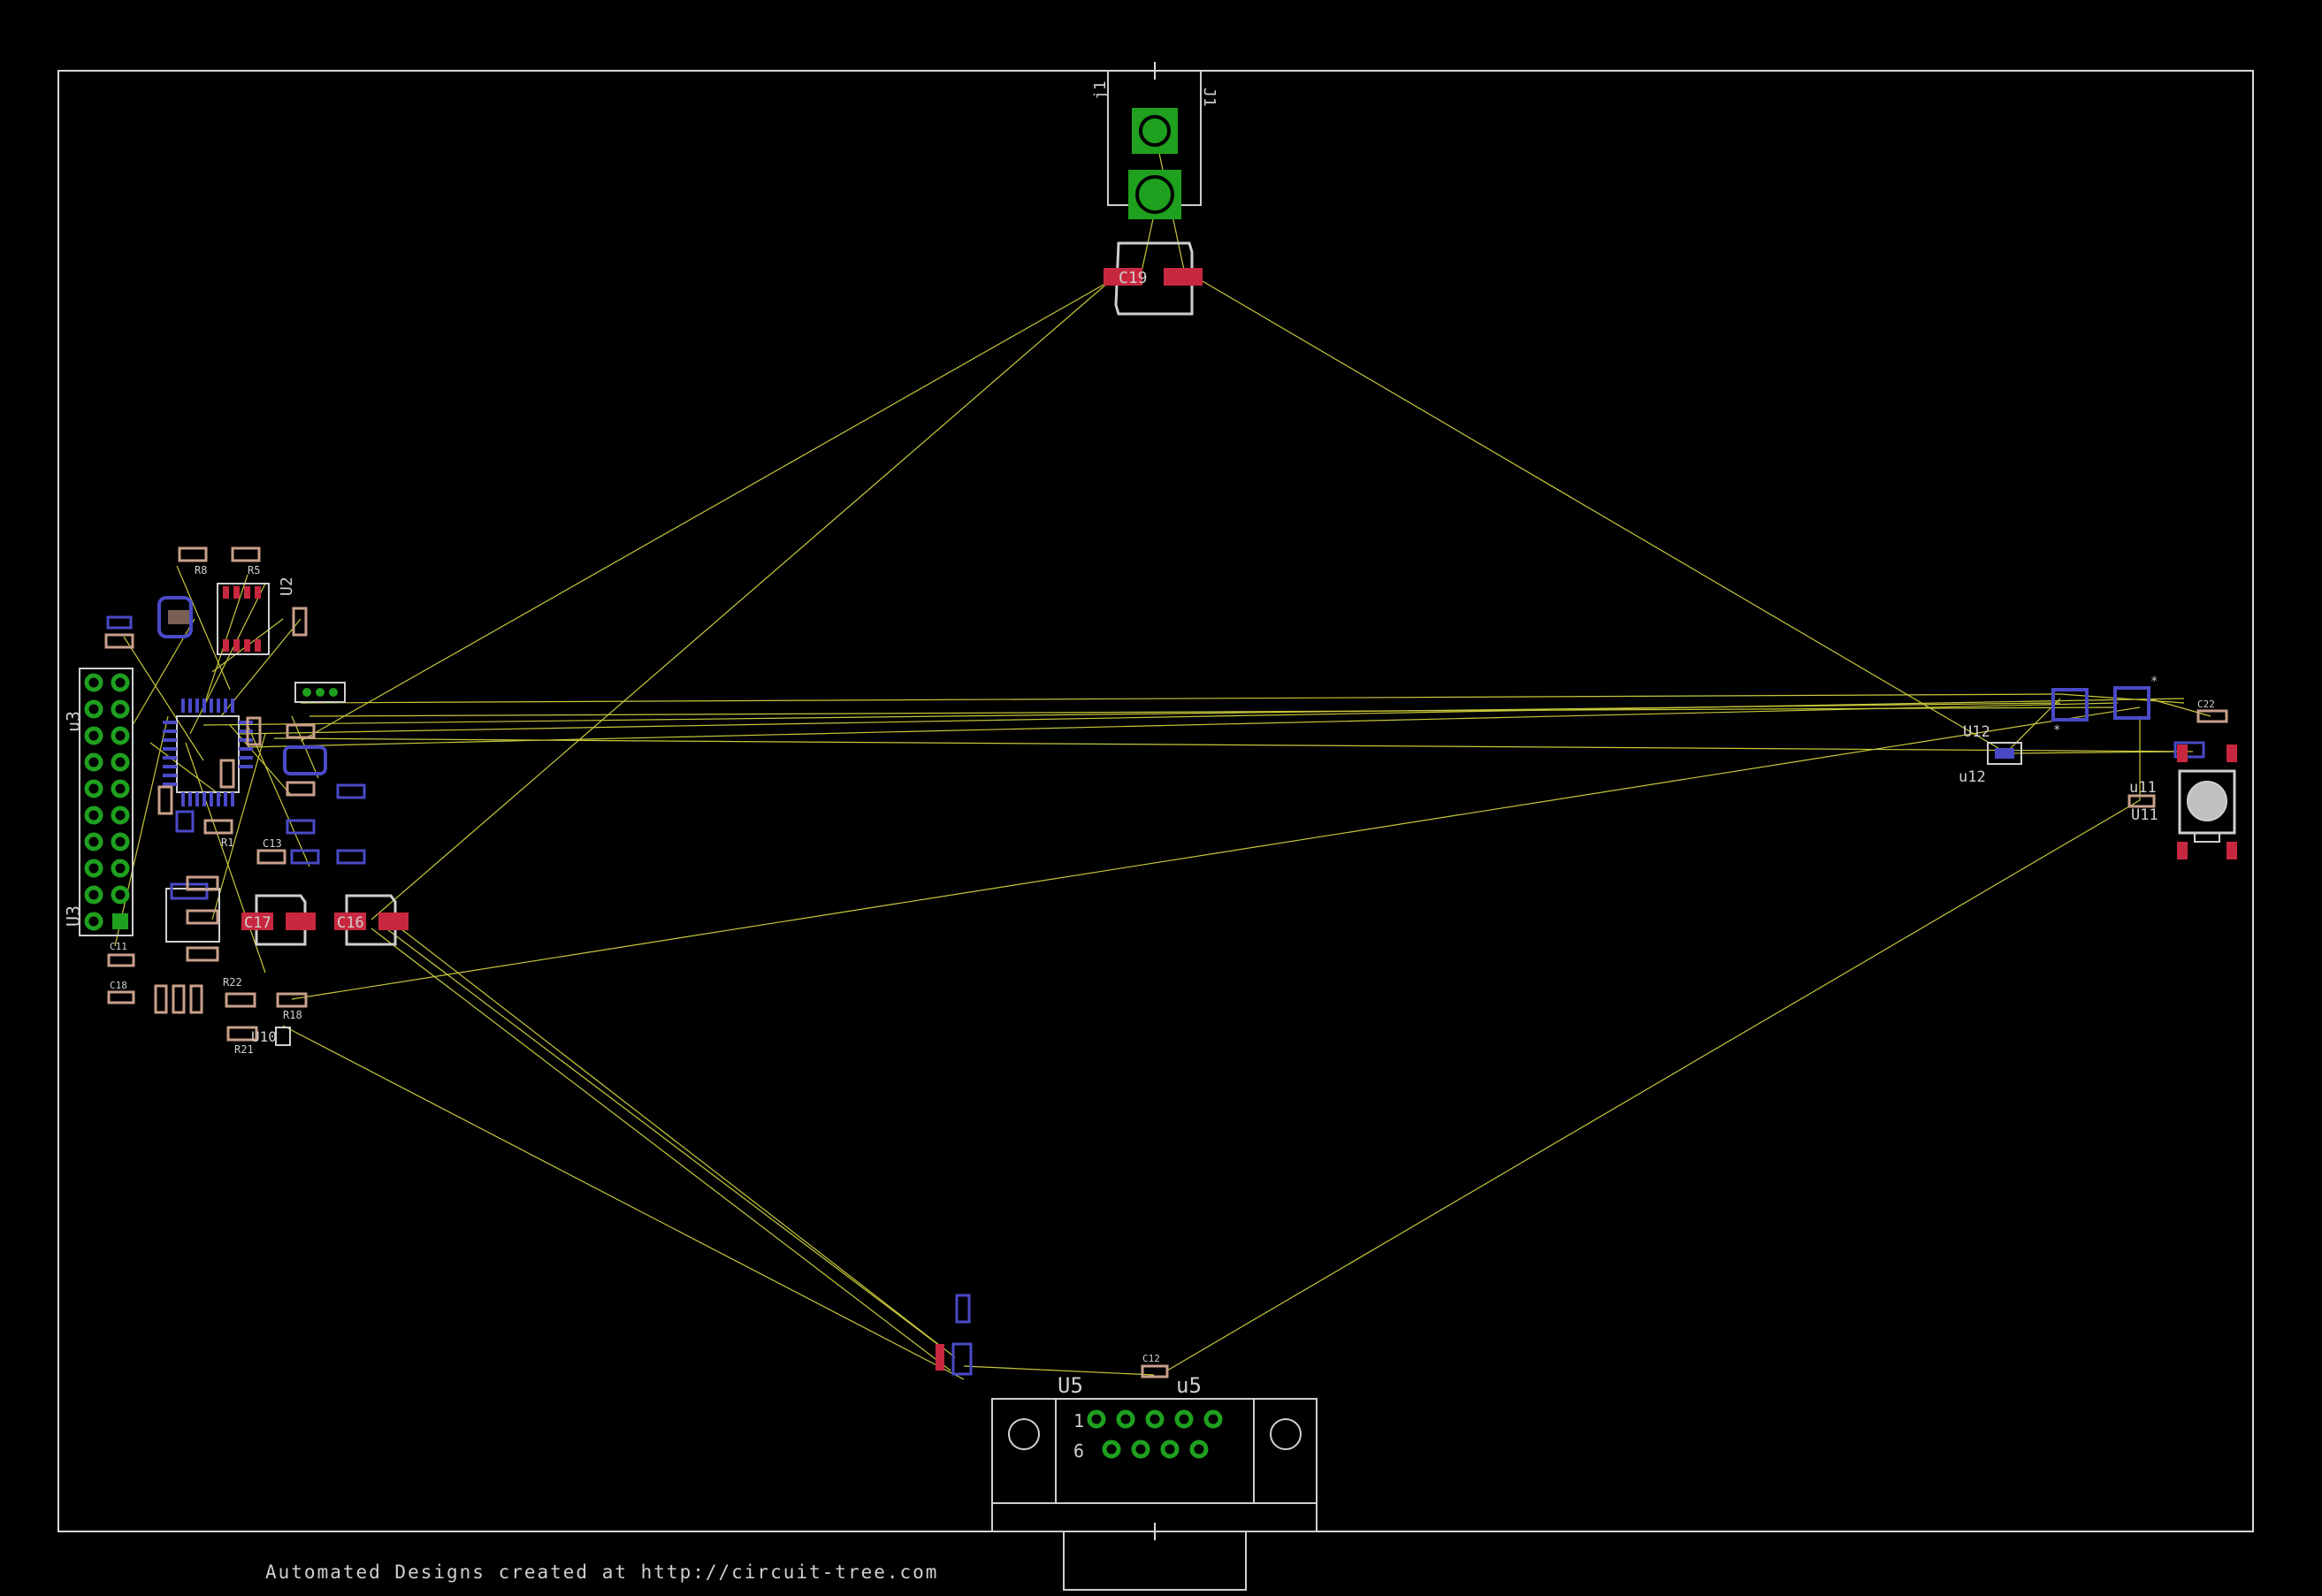 The image size is (2322, 1596). Describe the element at coordinates (257, 923) in the screenshot. I see `c17-label: C17` at that location.